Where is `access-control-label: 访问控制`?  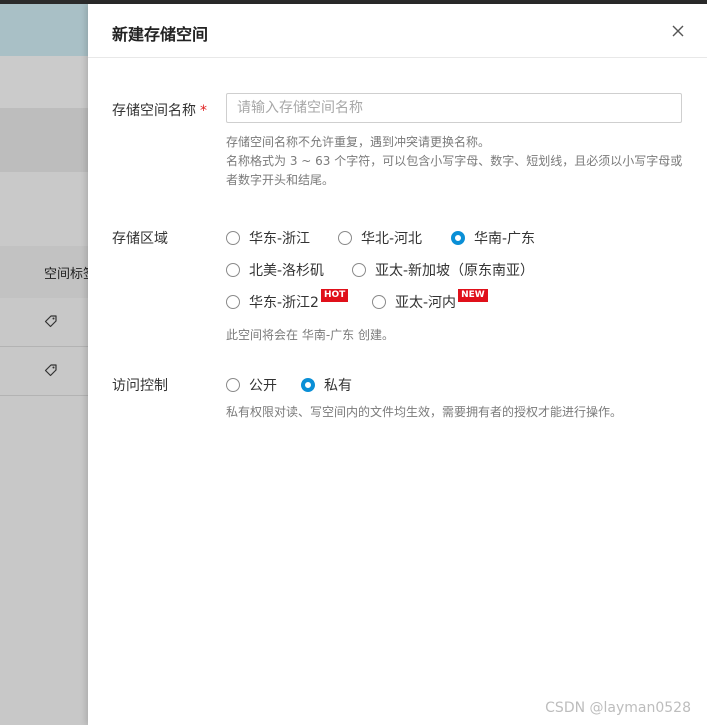
access-control-label: 访问控制 is located at coordinates (140, 386).